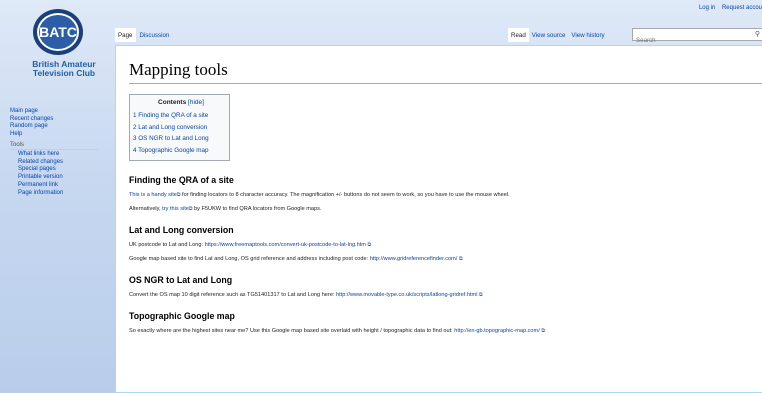 This screenshot has height=393, width=762. Describe the element at coordinates (181, 280) in the screenshot. I see `section-heading-os-ngr: OS NGR to Lat and Long` at that location.